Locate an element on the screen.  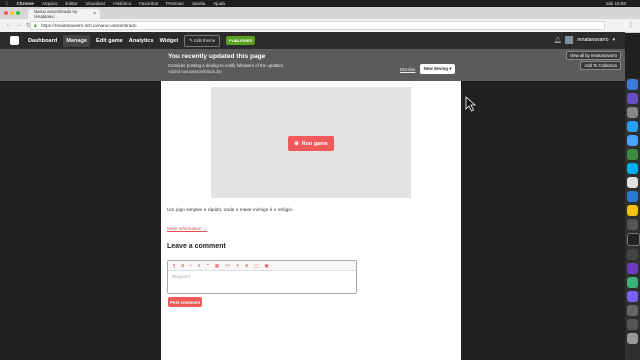
new-devlog-button: New devlog ▾ is located at coordinates (437, 69).